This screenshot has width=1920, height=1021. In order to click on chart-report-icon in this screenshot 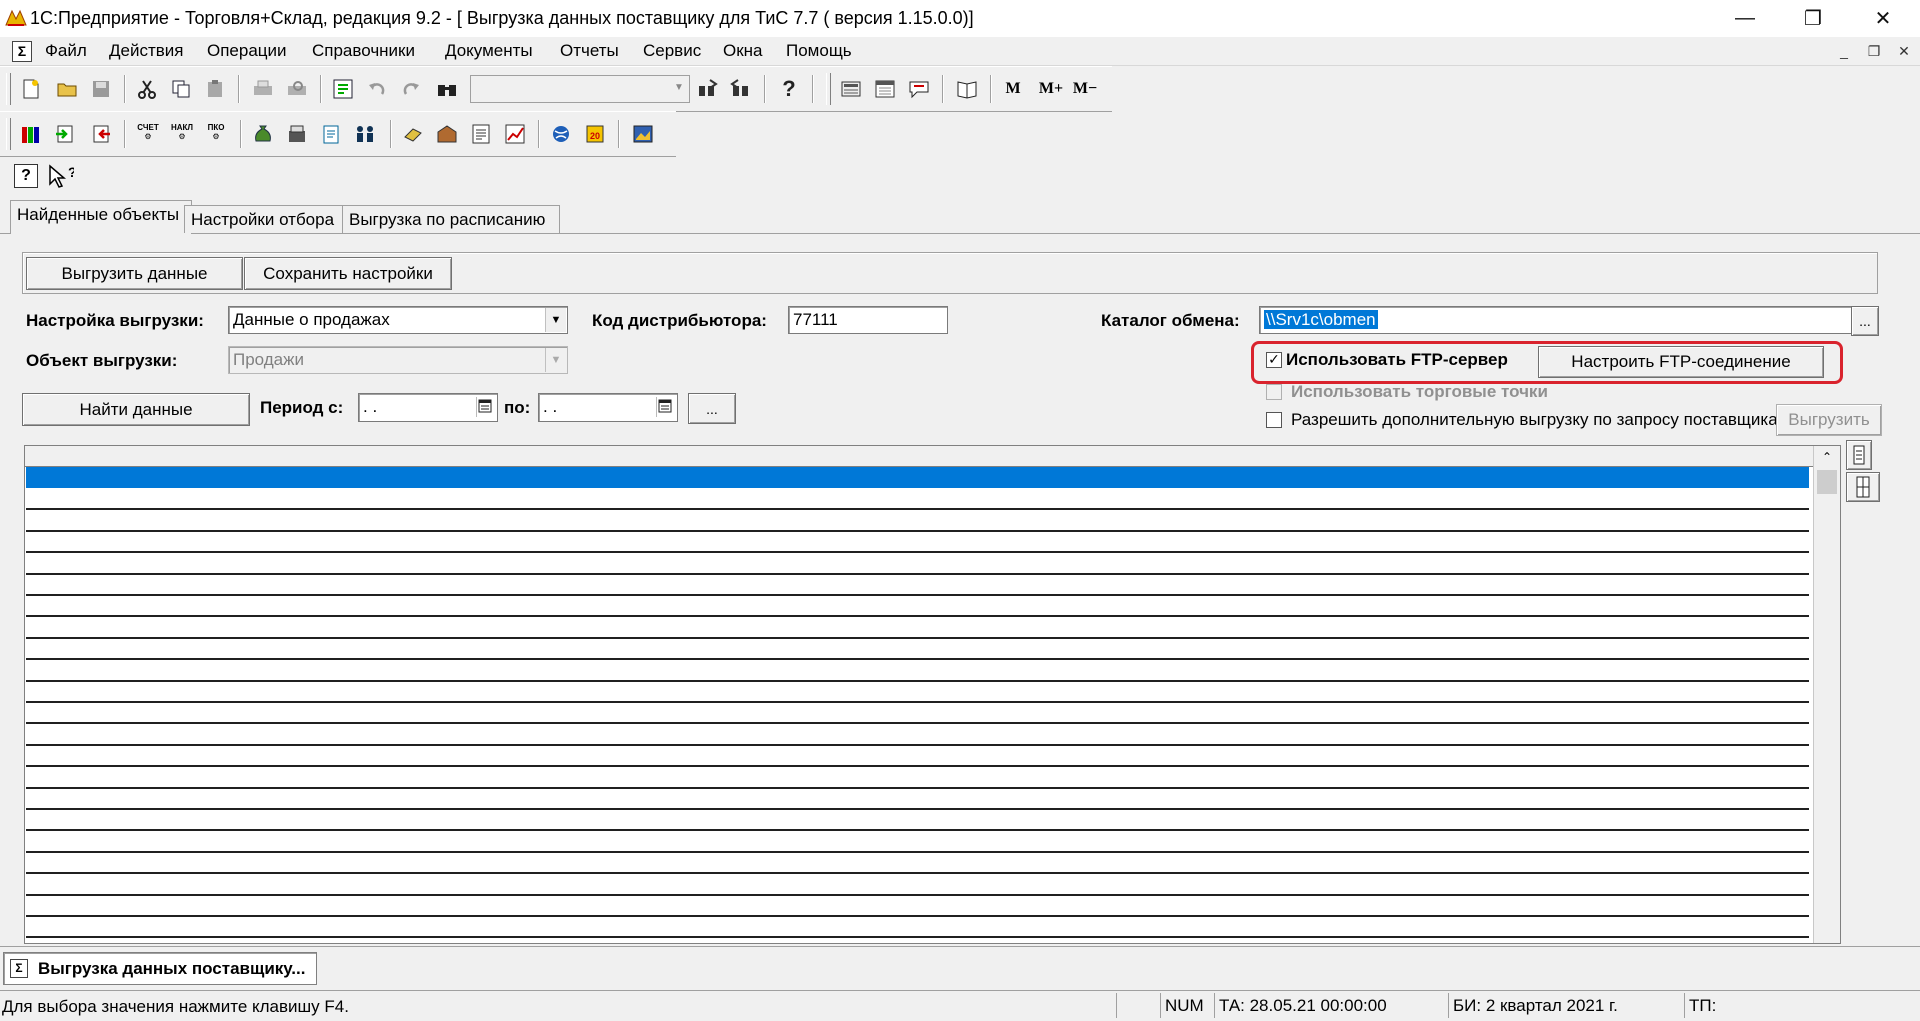, I will do `click(515, 134)`.